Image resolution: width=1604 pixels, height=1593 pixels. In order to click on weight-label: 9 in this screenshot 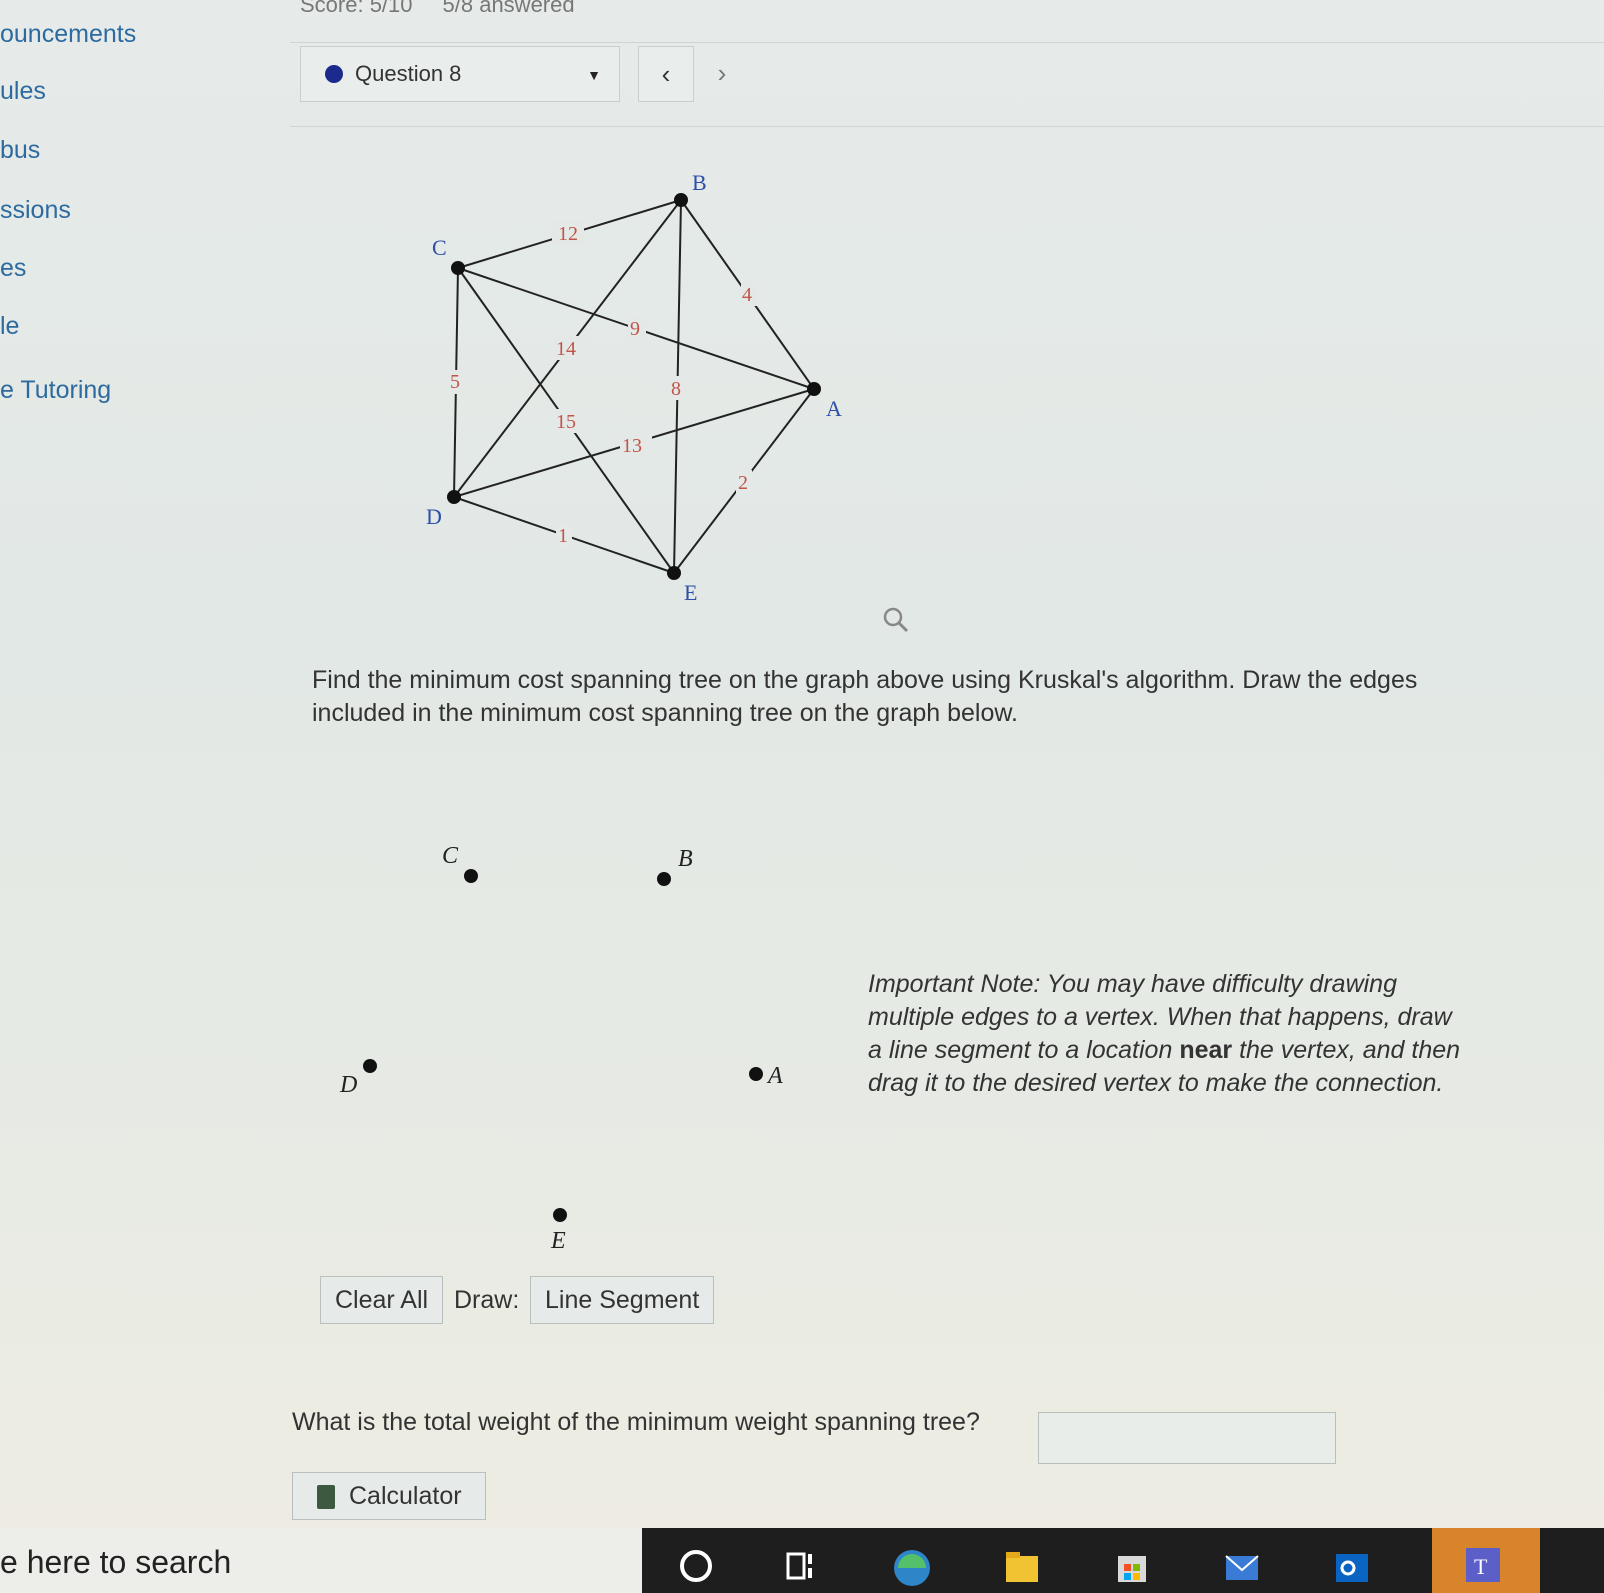, I will do `click(635, 329)`.